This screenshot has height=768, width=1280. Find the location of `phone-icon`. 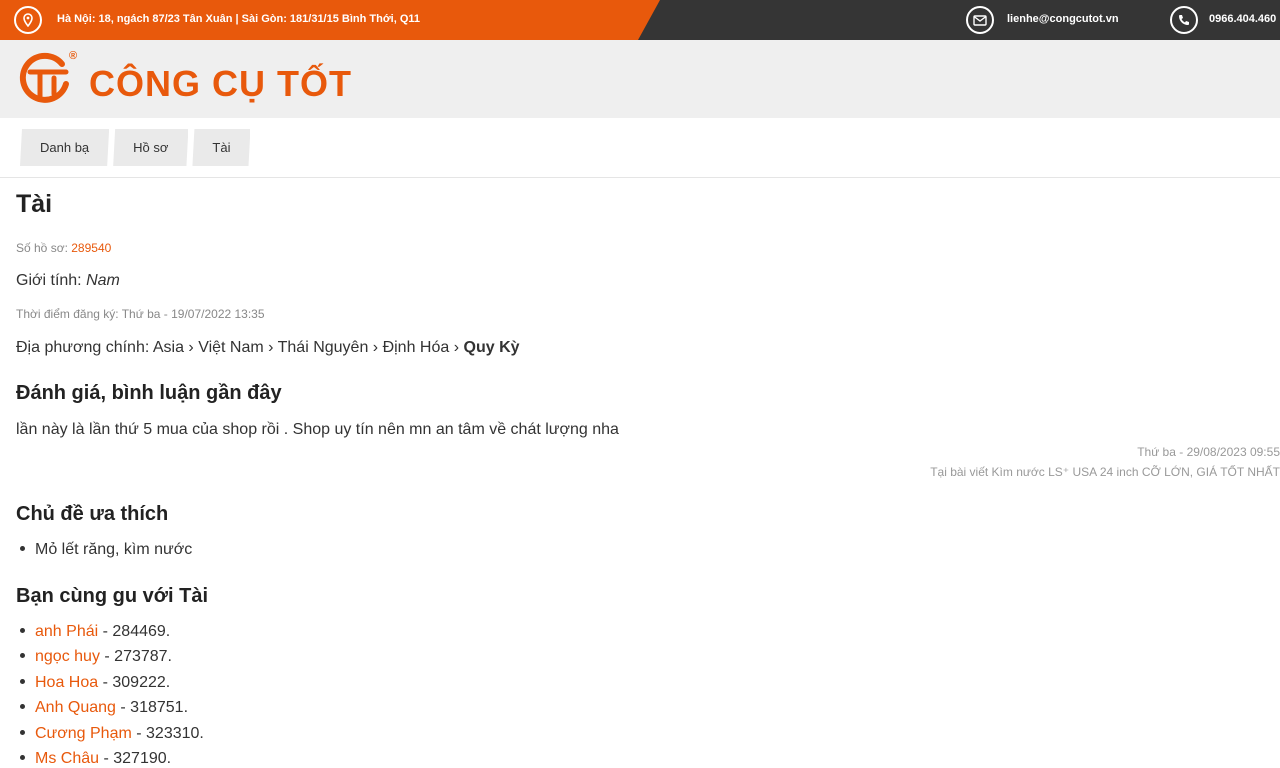

phone-icon is located at coordinates (1184, 20).